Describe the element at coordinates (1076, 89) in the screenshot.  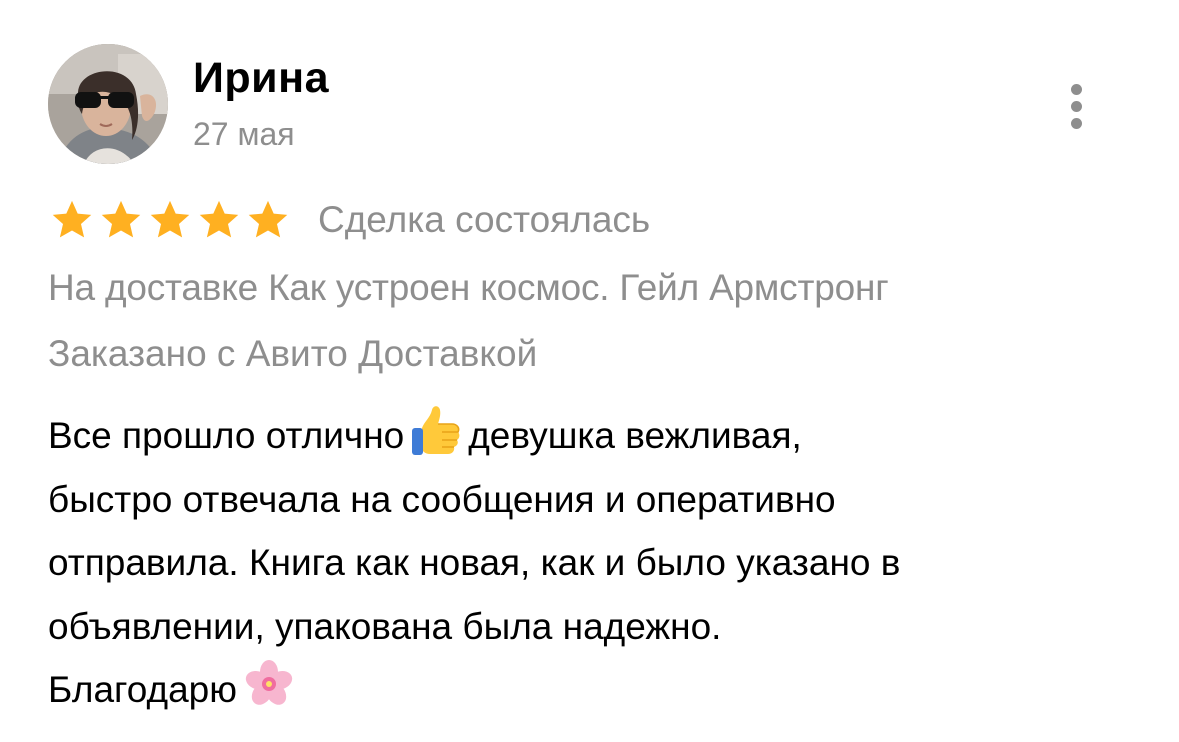
I see `more-vertical-icon` at that location.